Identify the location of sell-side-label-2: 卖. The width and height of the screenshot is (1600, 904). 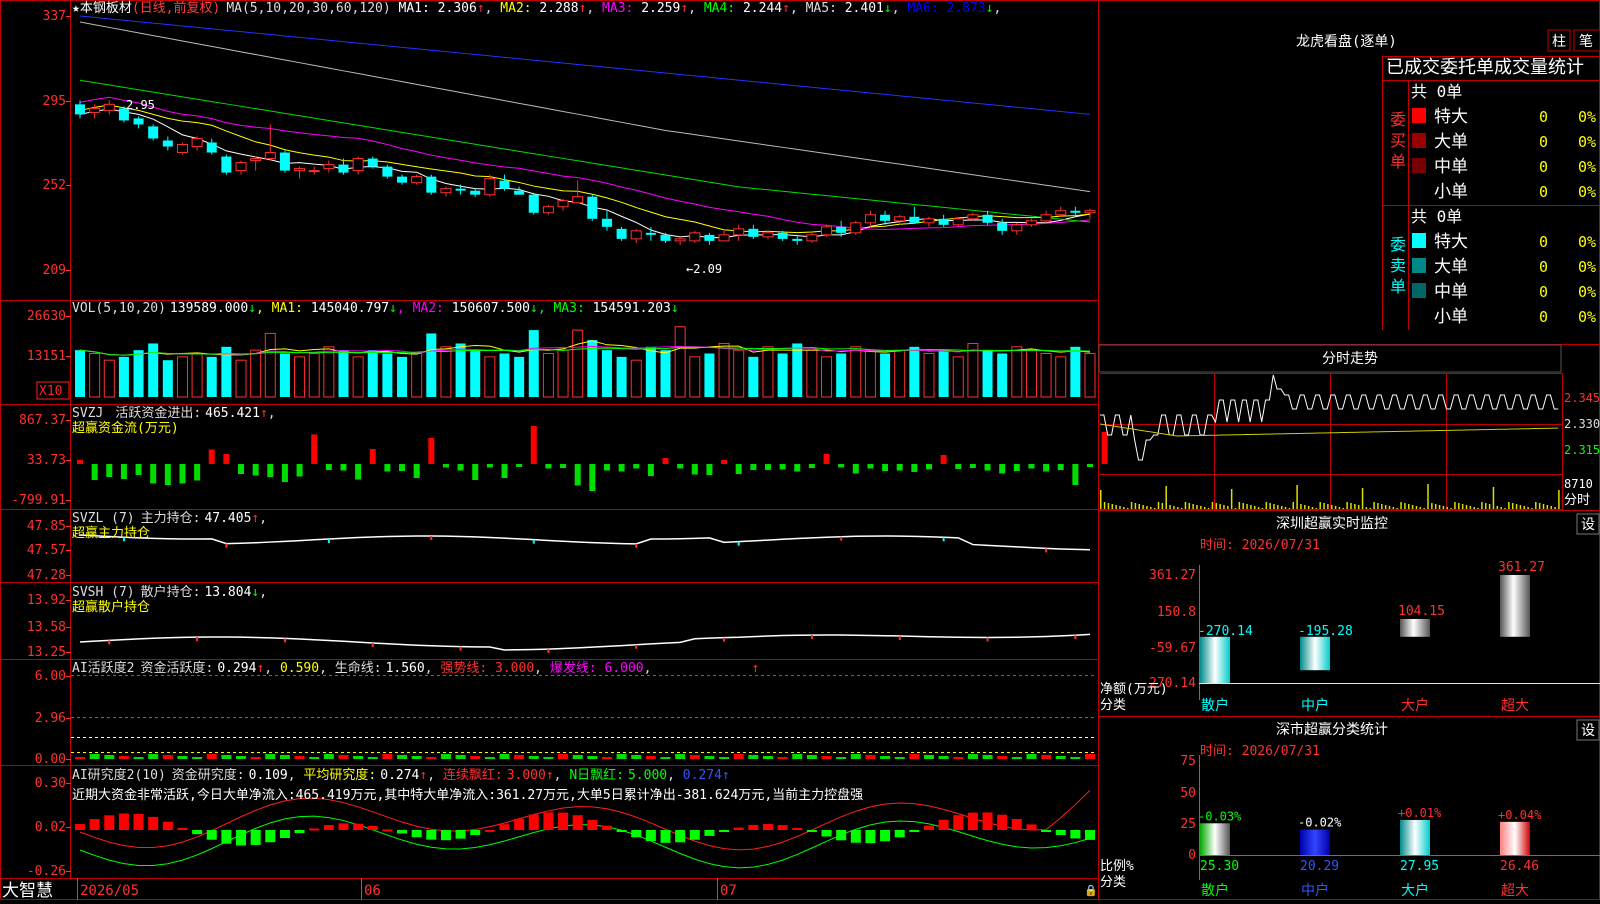
(1398, 265).